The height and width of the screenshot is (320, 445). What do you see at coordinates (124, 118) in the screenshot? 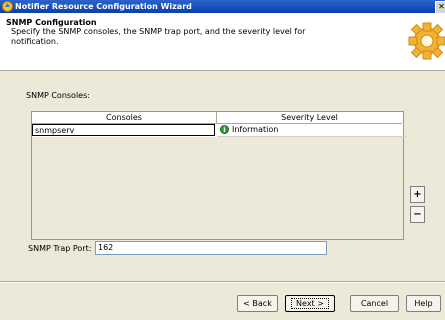
I see `column-header-consoles: Consoles` at bounding box center [124, 118].